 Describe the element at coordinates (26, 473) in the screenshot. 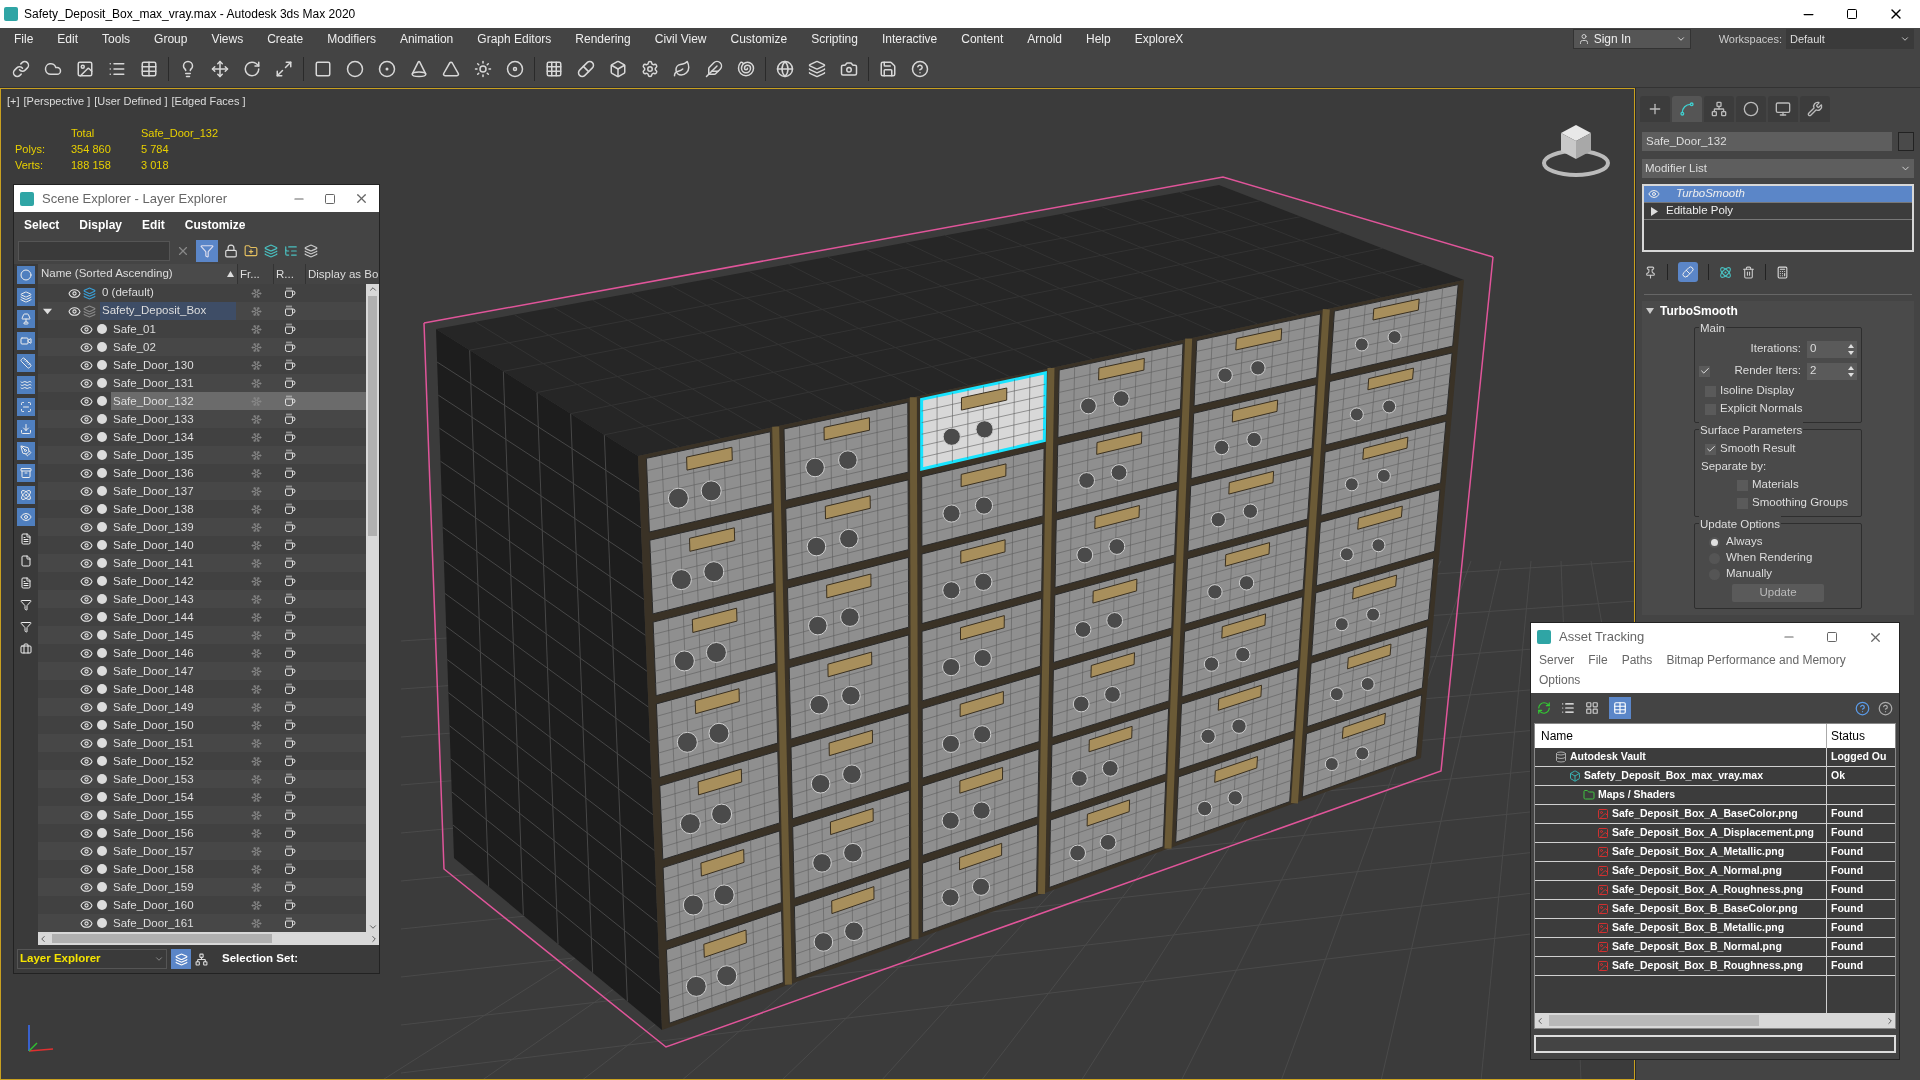

I see `archive-icon` at that location.